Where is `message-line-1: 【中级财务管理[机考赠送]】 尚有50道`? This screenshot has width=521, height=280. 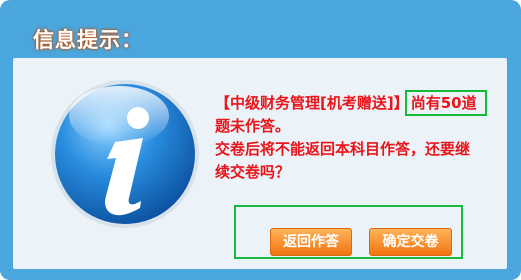
message-line-1: 【中级财务管理[机考赠送]】 尚有50道 is located at coordinates (355, 103).